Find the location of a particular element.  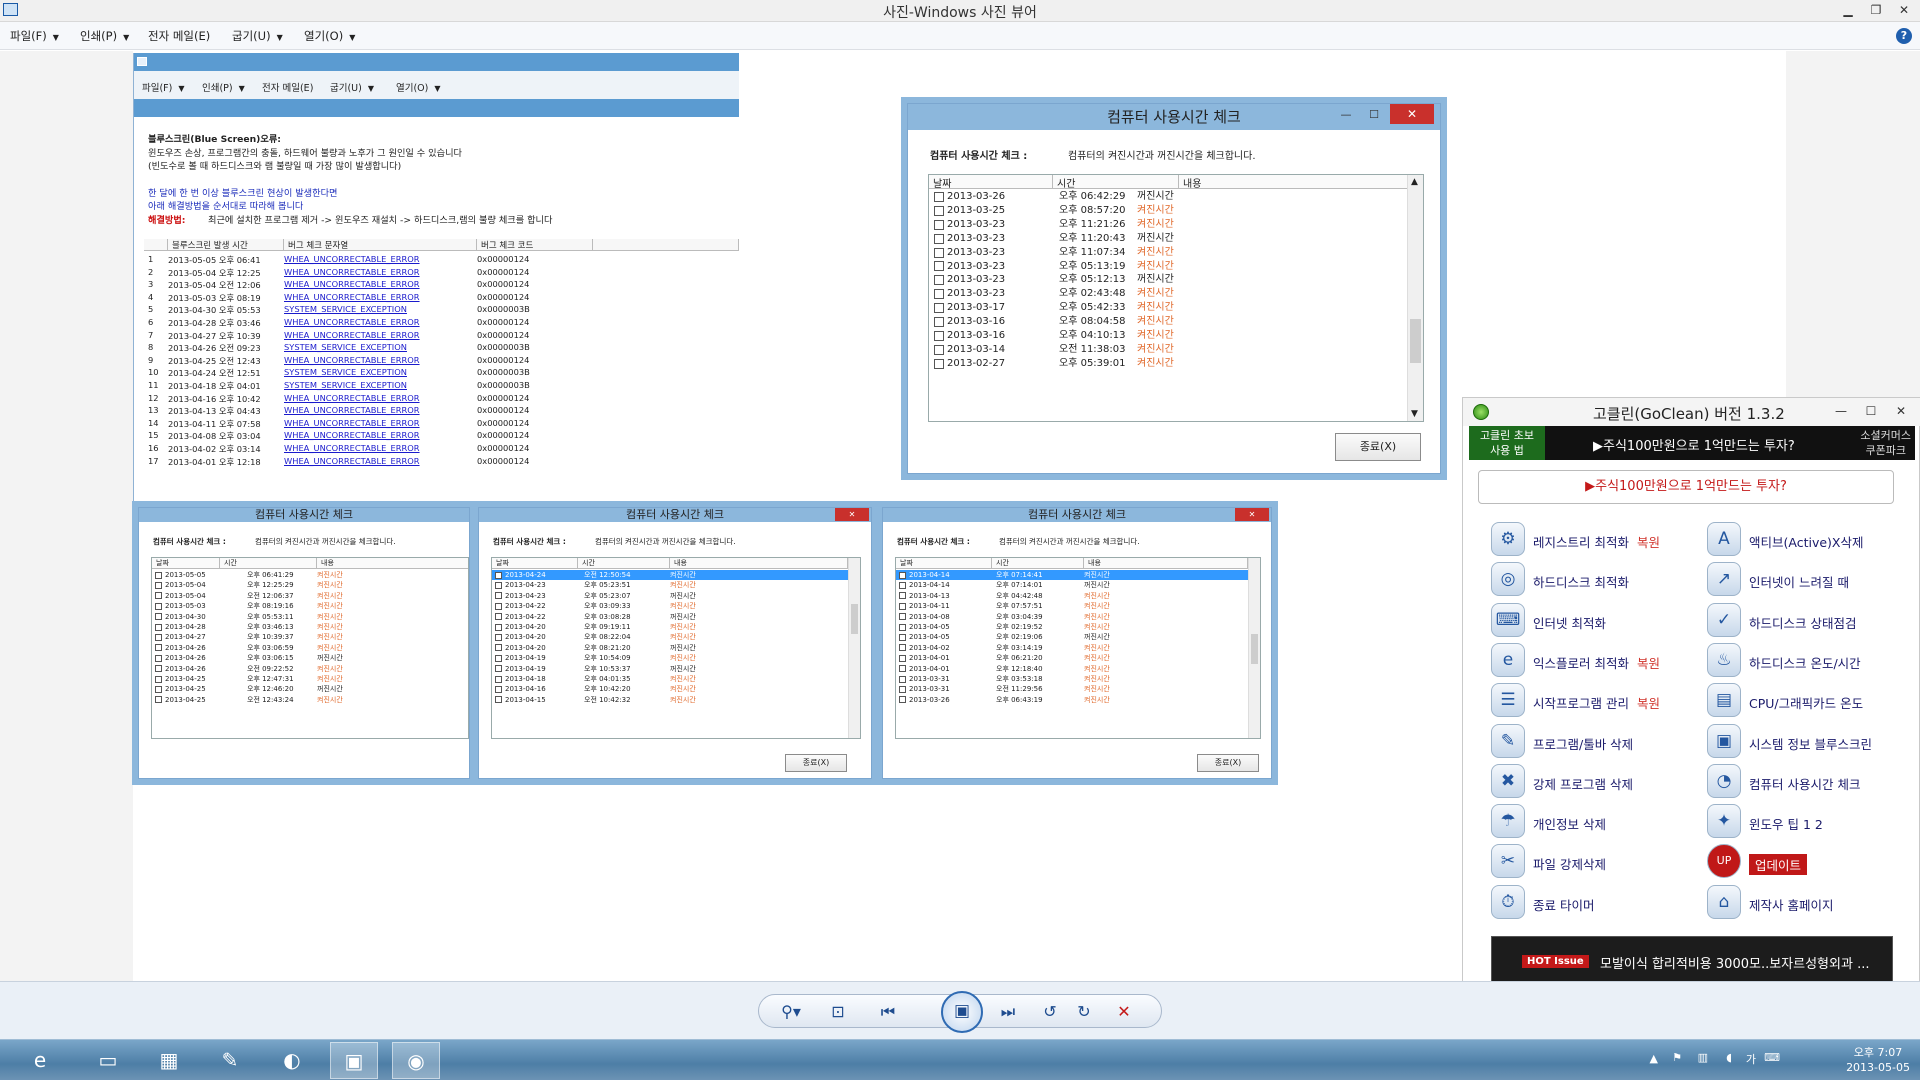

flag-icon: ⚑ is located at coordinates (1677, 1057).